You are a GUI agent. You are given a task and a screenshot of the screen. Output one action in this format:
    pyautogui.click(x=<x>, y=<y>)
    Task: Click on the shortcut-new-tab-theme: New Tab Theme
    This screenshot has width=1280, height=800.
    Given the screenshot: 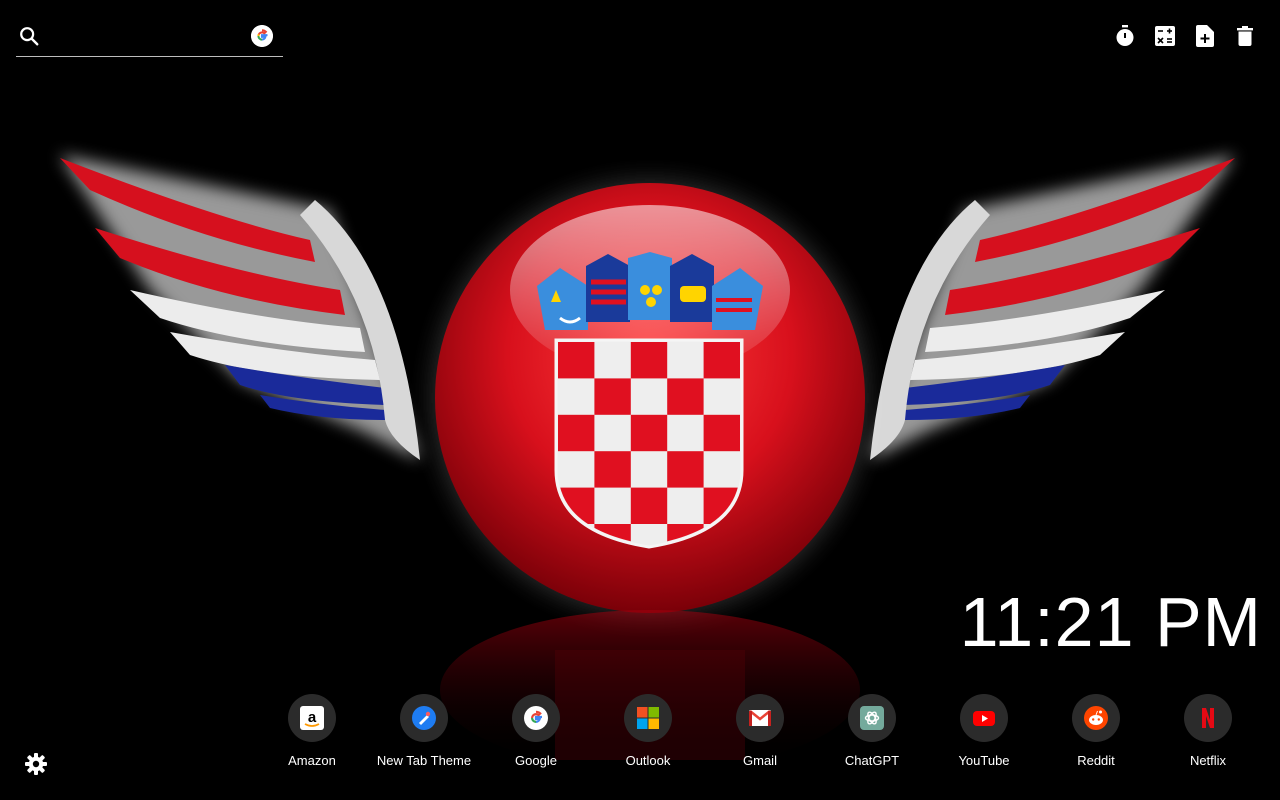 What is the action you would take?
    pyautogui.click(x=424, y=731)
    